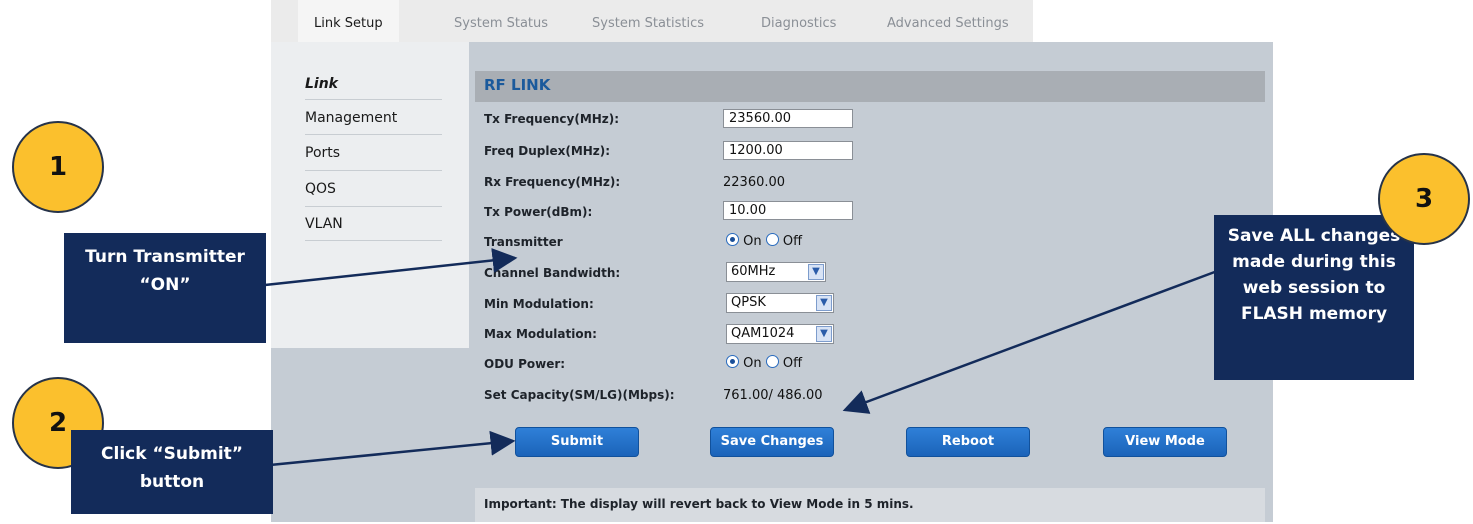 Image resolution: width=1473 pixels, height=524 pixels. I want to click on arrow-to-submit, so click(392, 448).